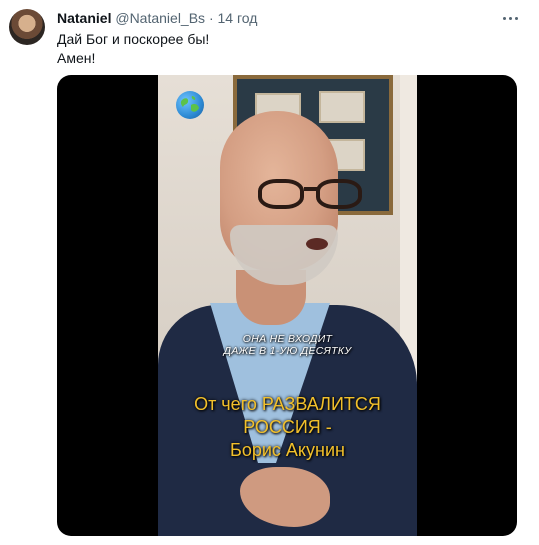  I want to click on speaker-mouth, so click(317, 244).